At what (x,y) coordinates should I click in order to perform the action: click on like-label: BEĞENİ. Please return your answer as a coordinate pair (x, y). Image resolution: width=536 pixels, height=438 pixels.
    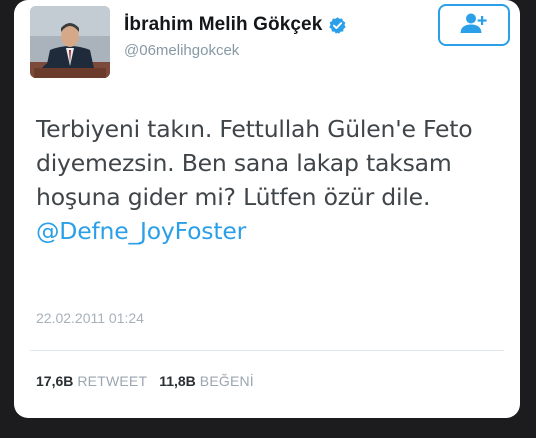
    Looking at the image, I should click on (227, 381).